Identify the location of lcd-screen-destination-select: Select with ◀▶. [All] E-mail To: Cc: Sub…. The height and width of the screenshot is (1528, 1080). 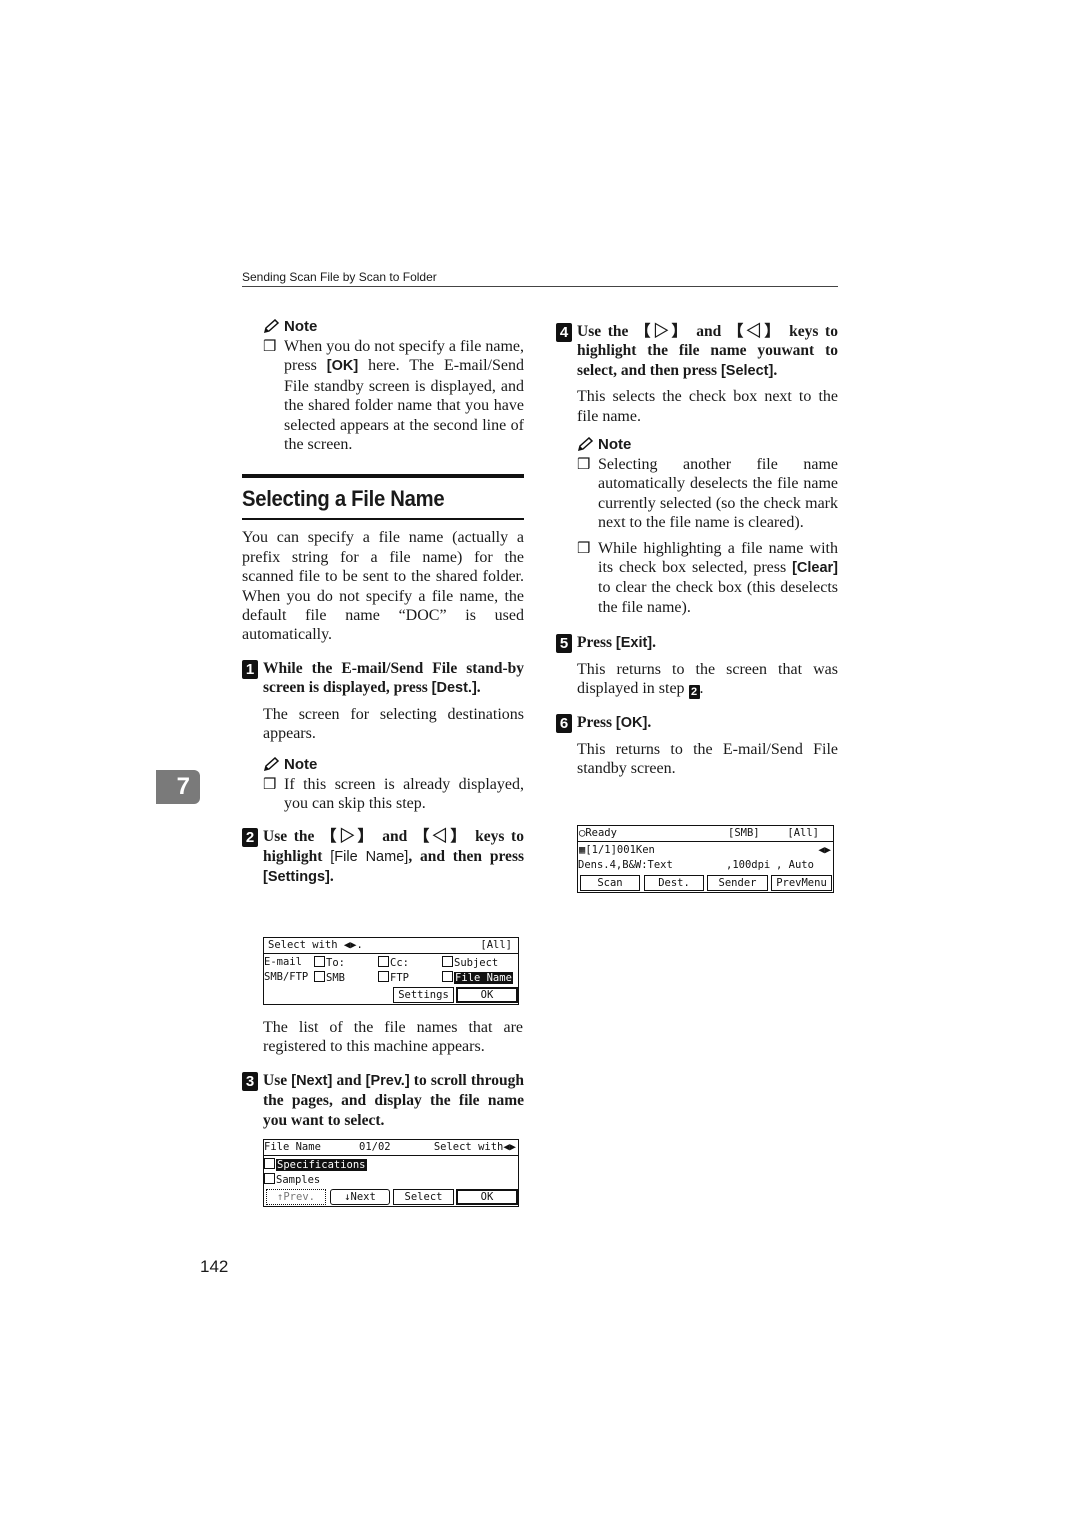
(391, 971).